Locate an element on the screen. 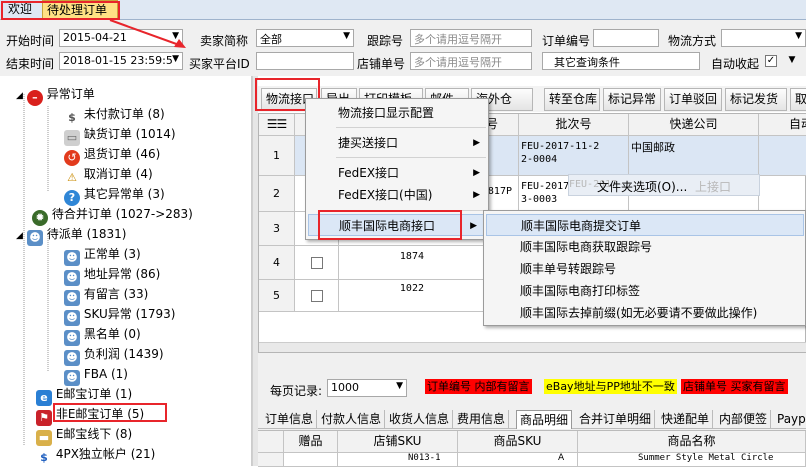 The image size is (806, 467). grid-header-auto: 自动 is located at coordinates (782, 125).